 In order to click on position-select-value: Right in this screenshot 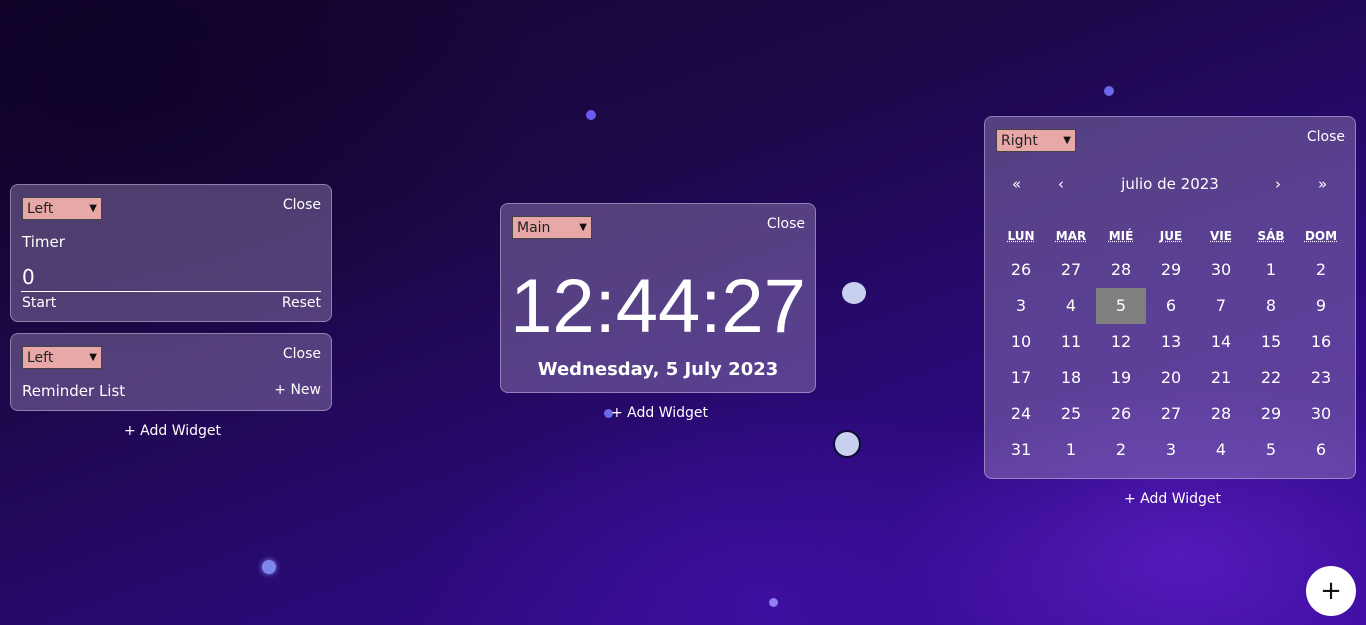, I will do `click(1019, 140)`.